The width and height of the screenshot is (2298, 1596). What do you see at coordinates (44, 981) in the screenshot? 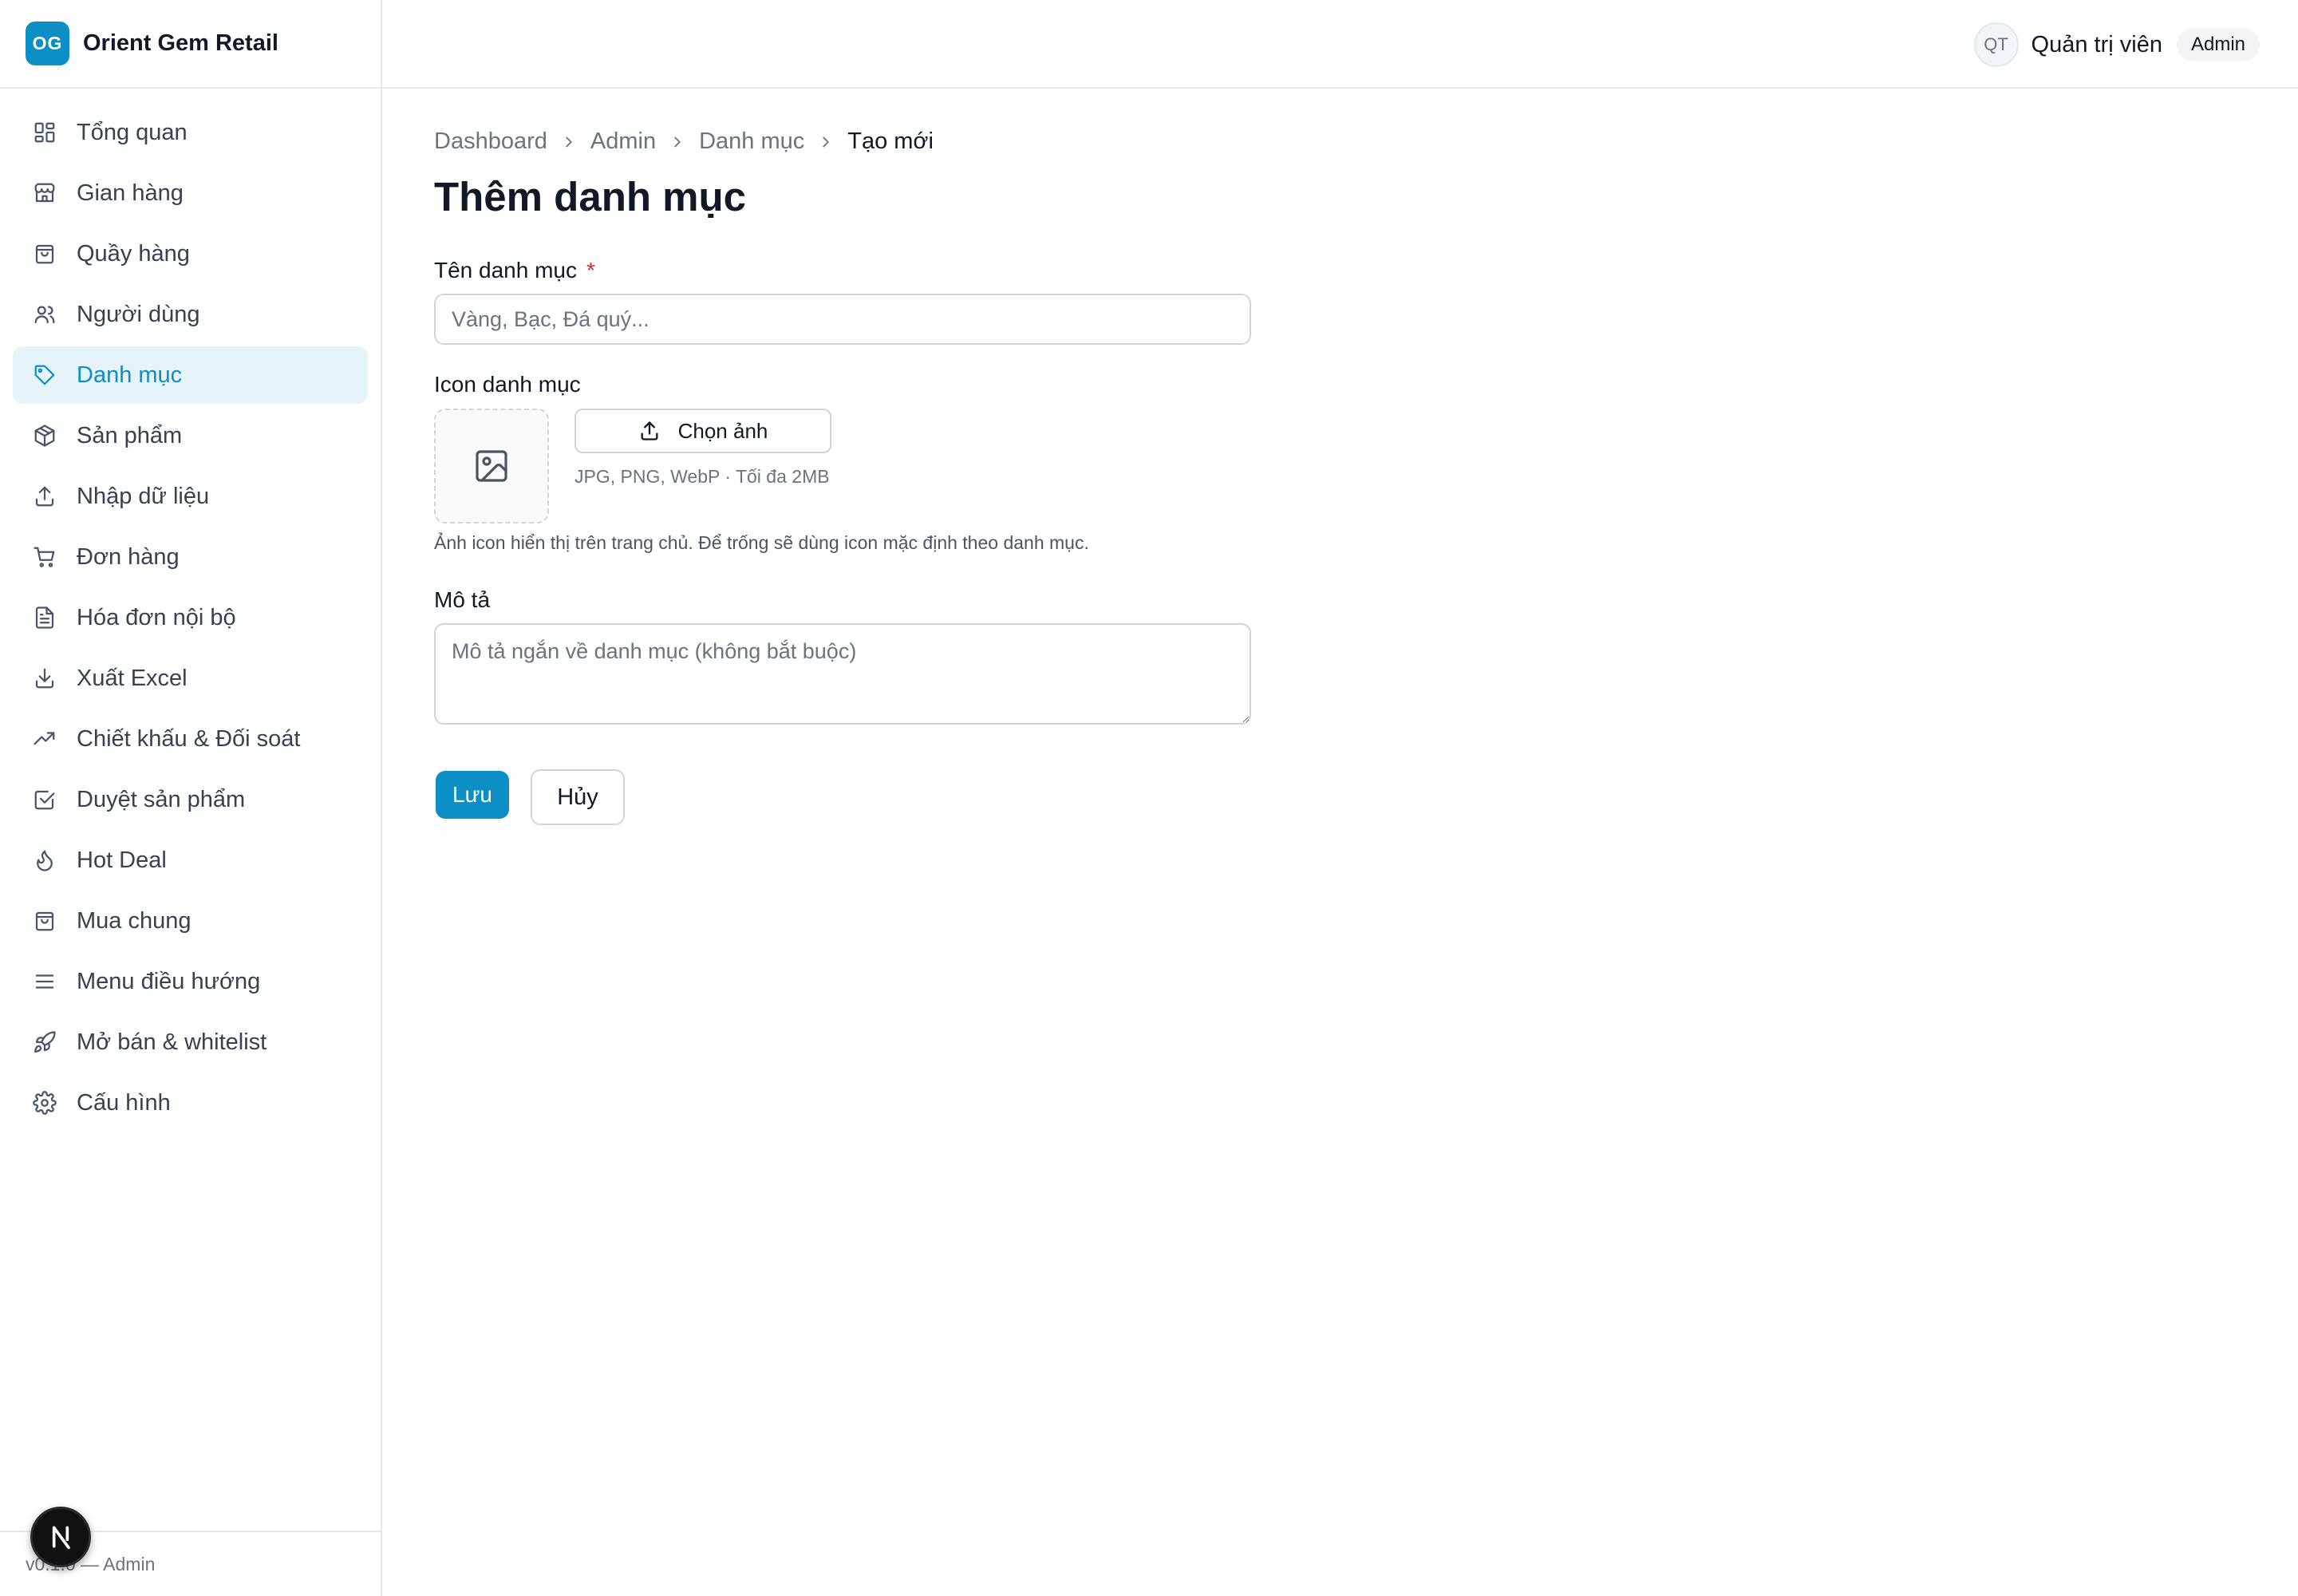
I see `menu-icon` at bounding box center [44, 981].